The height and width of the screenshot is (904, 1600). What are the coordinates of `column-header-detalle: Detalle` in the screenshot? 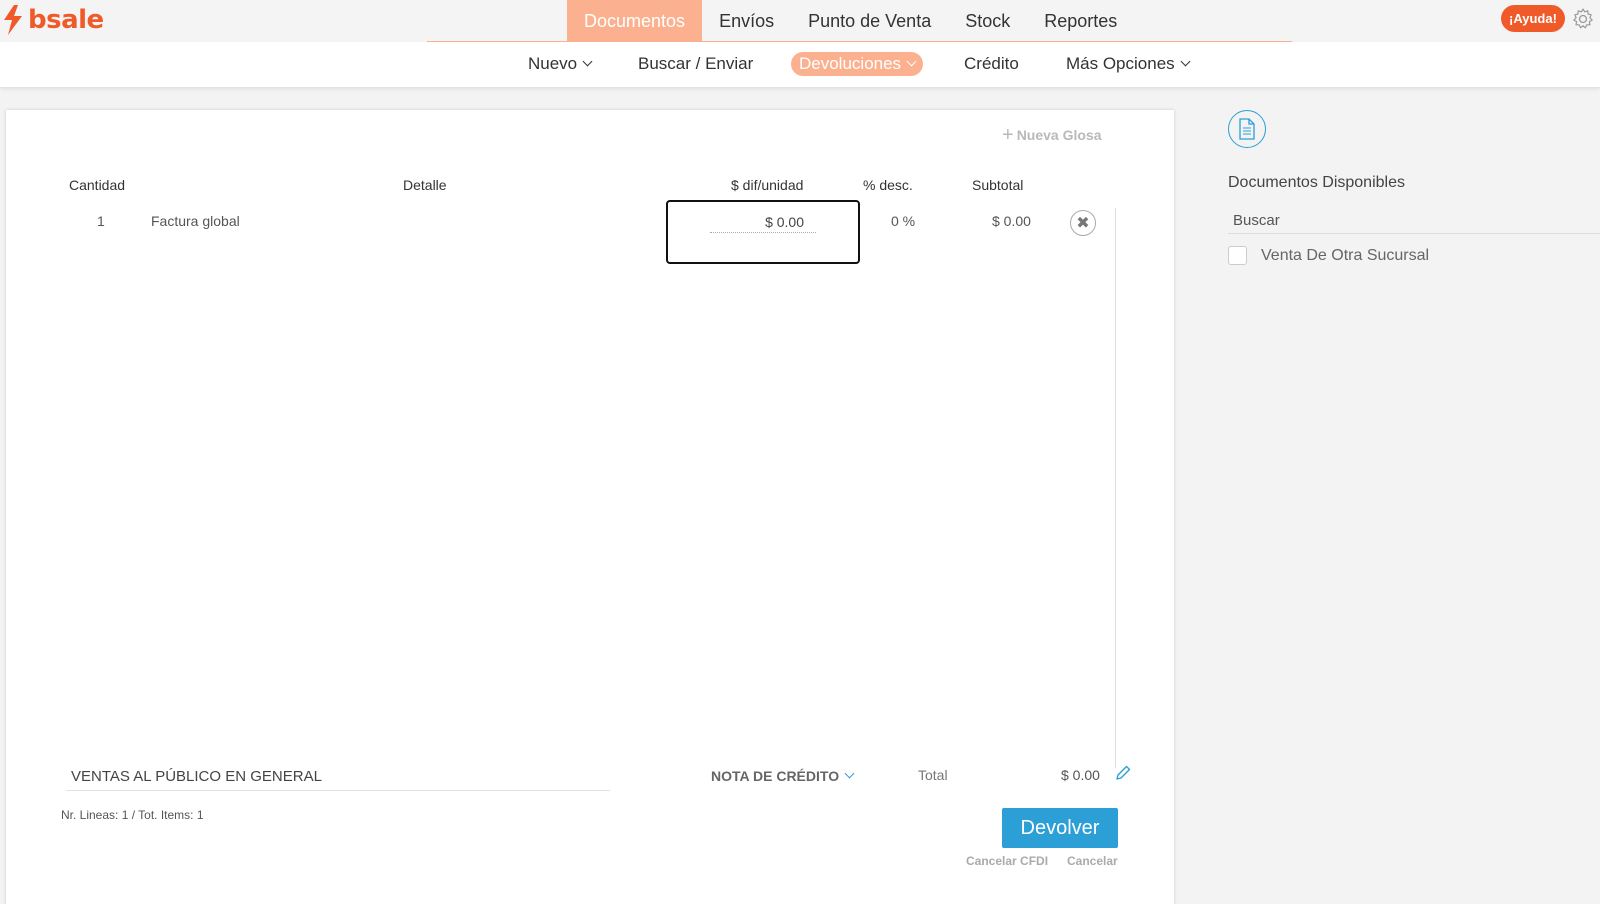 It's located at (425, 185).